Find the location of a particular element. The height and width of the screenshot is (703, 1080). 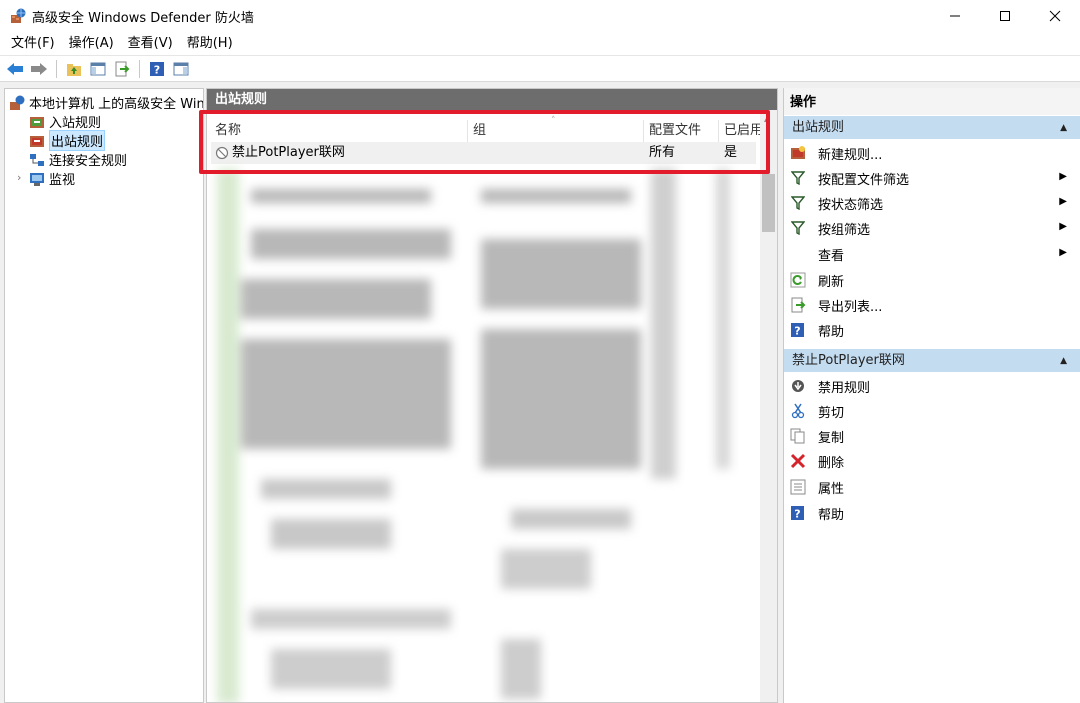

export-list-icon is located at coordinates (122, 68).